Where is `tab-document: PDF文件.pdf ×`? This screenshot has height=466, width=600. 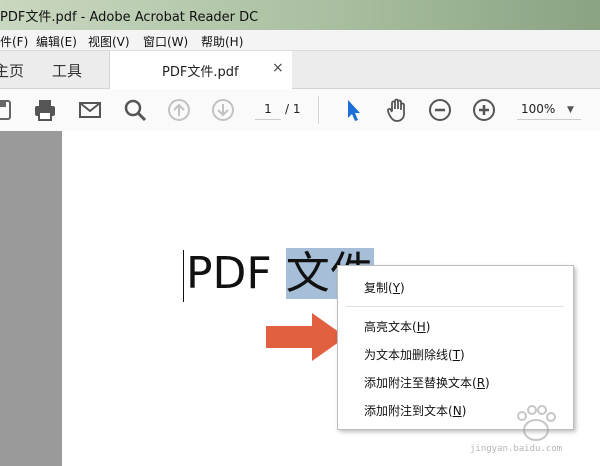 tab-document: PDF文件.pdf × is located at coordinates (201, 70).